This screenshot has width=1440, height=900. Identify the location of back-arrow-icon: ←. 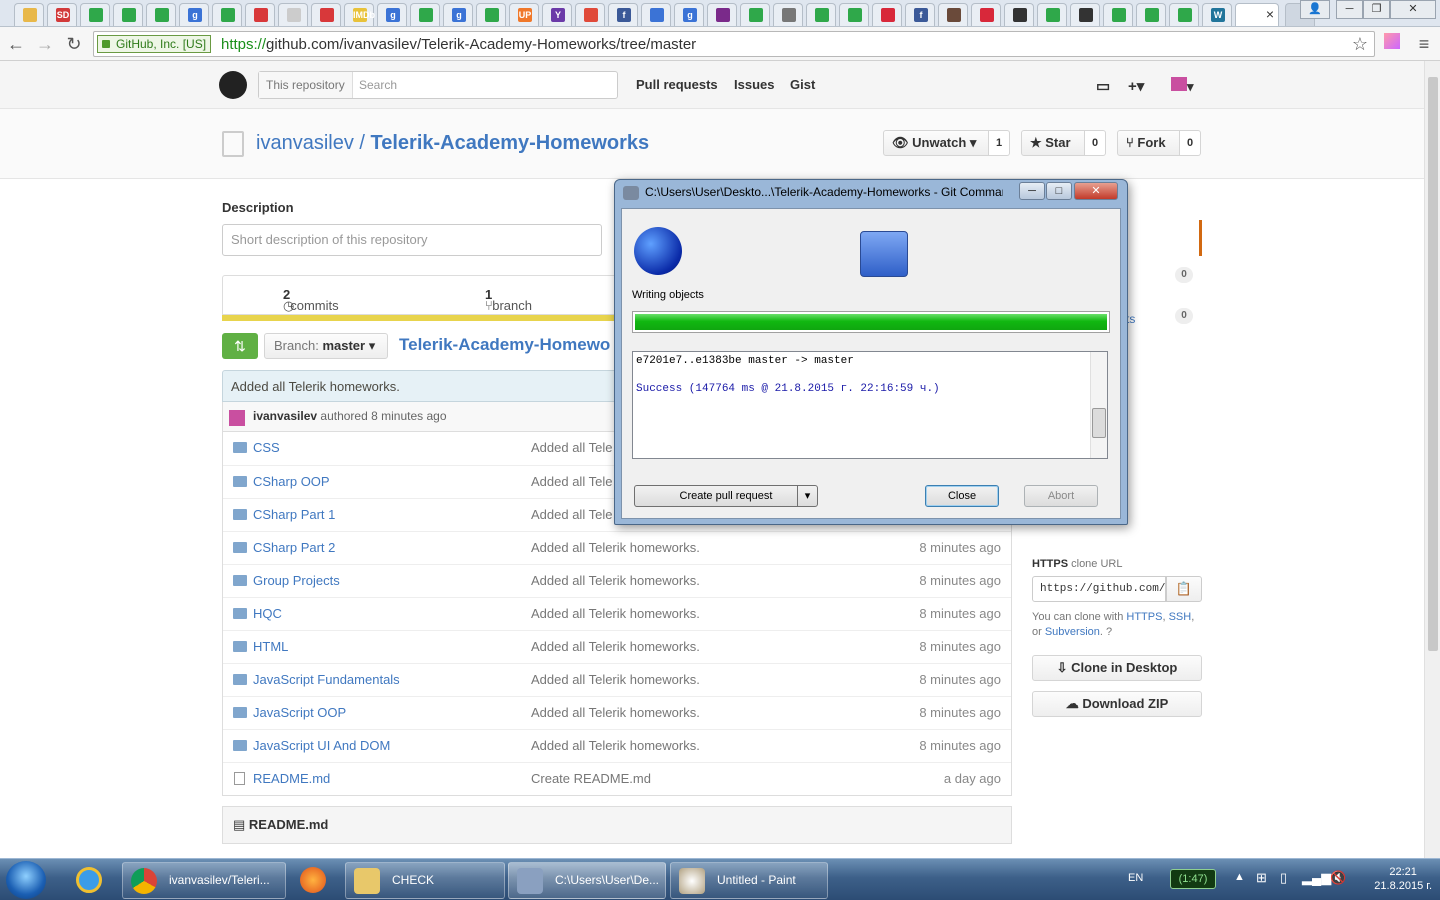
(16, 44).